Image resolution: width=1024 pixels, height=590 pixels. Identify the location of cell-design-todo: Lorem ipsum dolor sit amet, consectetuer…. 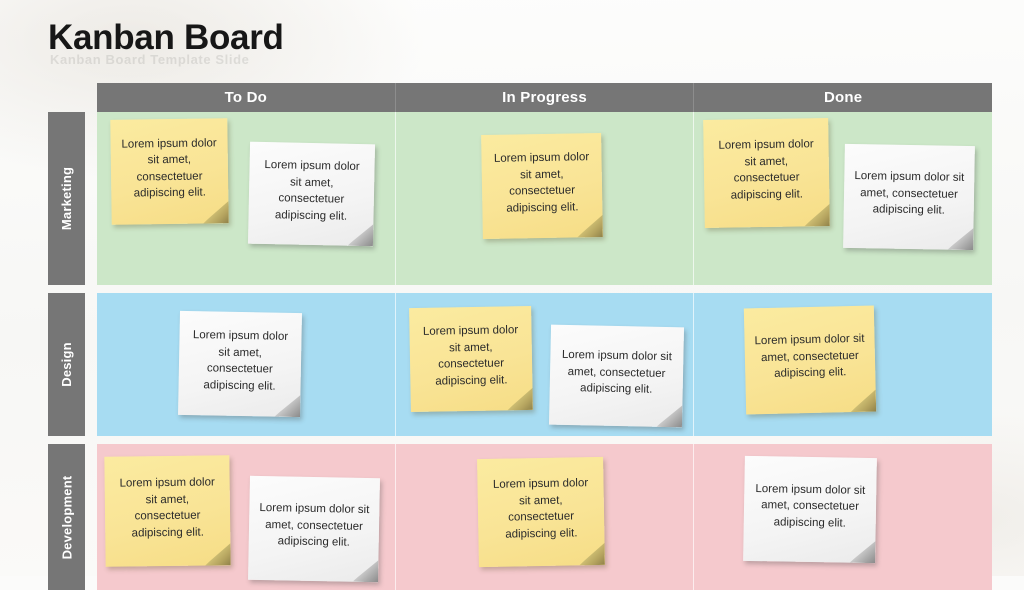
(246, 364).